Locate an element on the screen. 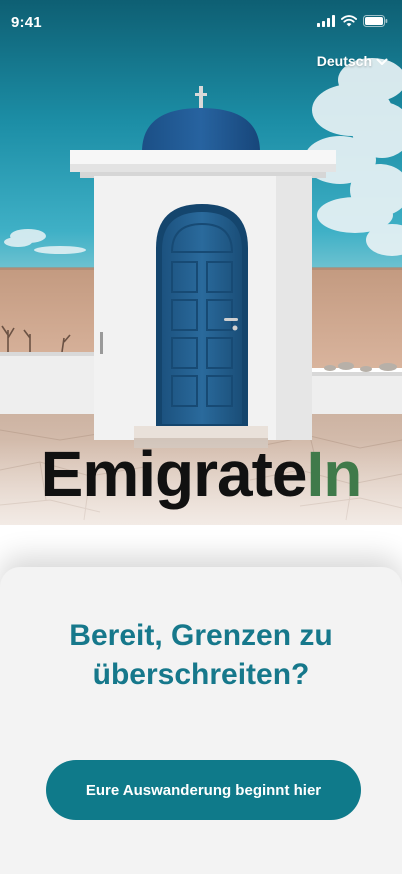  chevron-down-icon is located at coordinates (382, 62).